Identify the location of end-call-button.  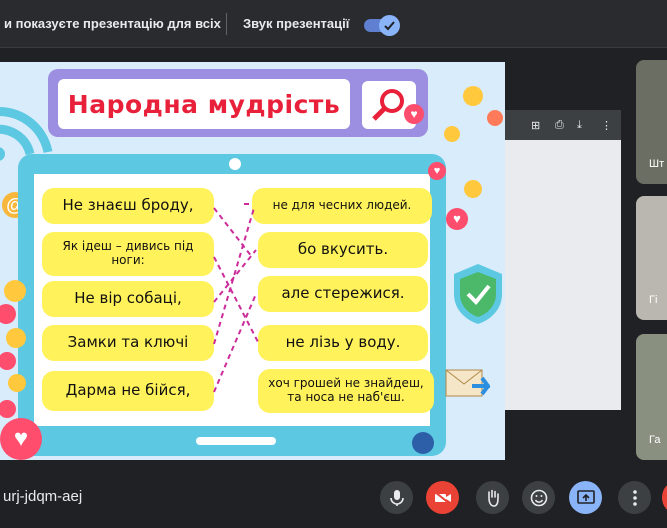
(664, 497).